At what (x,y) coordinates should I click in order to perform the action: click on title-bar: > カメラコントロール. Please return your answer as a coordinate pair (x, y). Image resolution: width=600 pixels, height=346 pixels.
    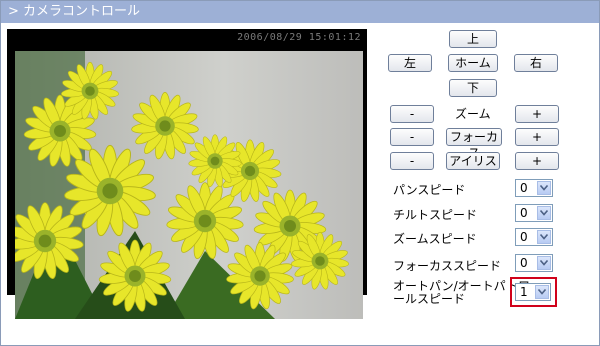
    Looking at the image, I should click on (300, 12).